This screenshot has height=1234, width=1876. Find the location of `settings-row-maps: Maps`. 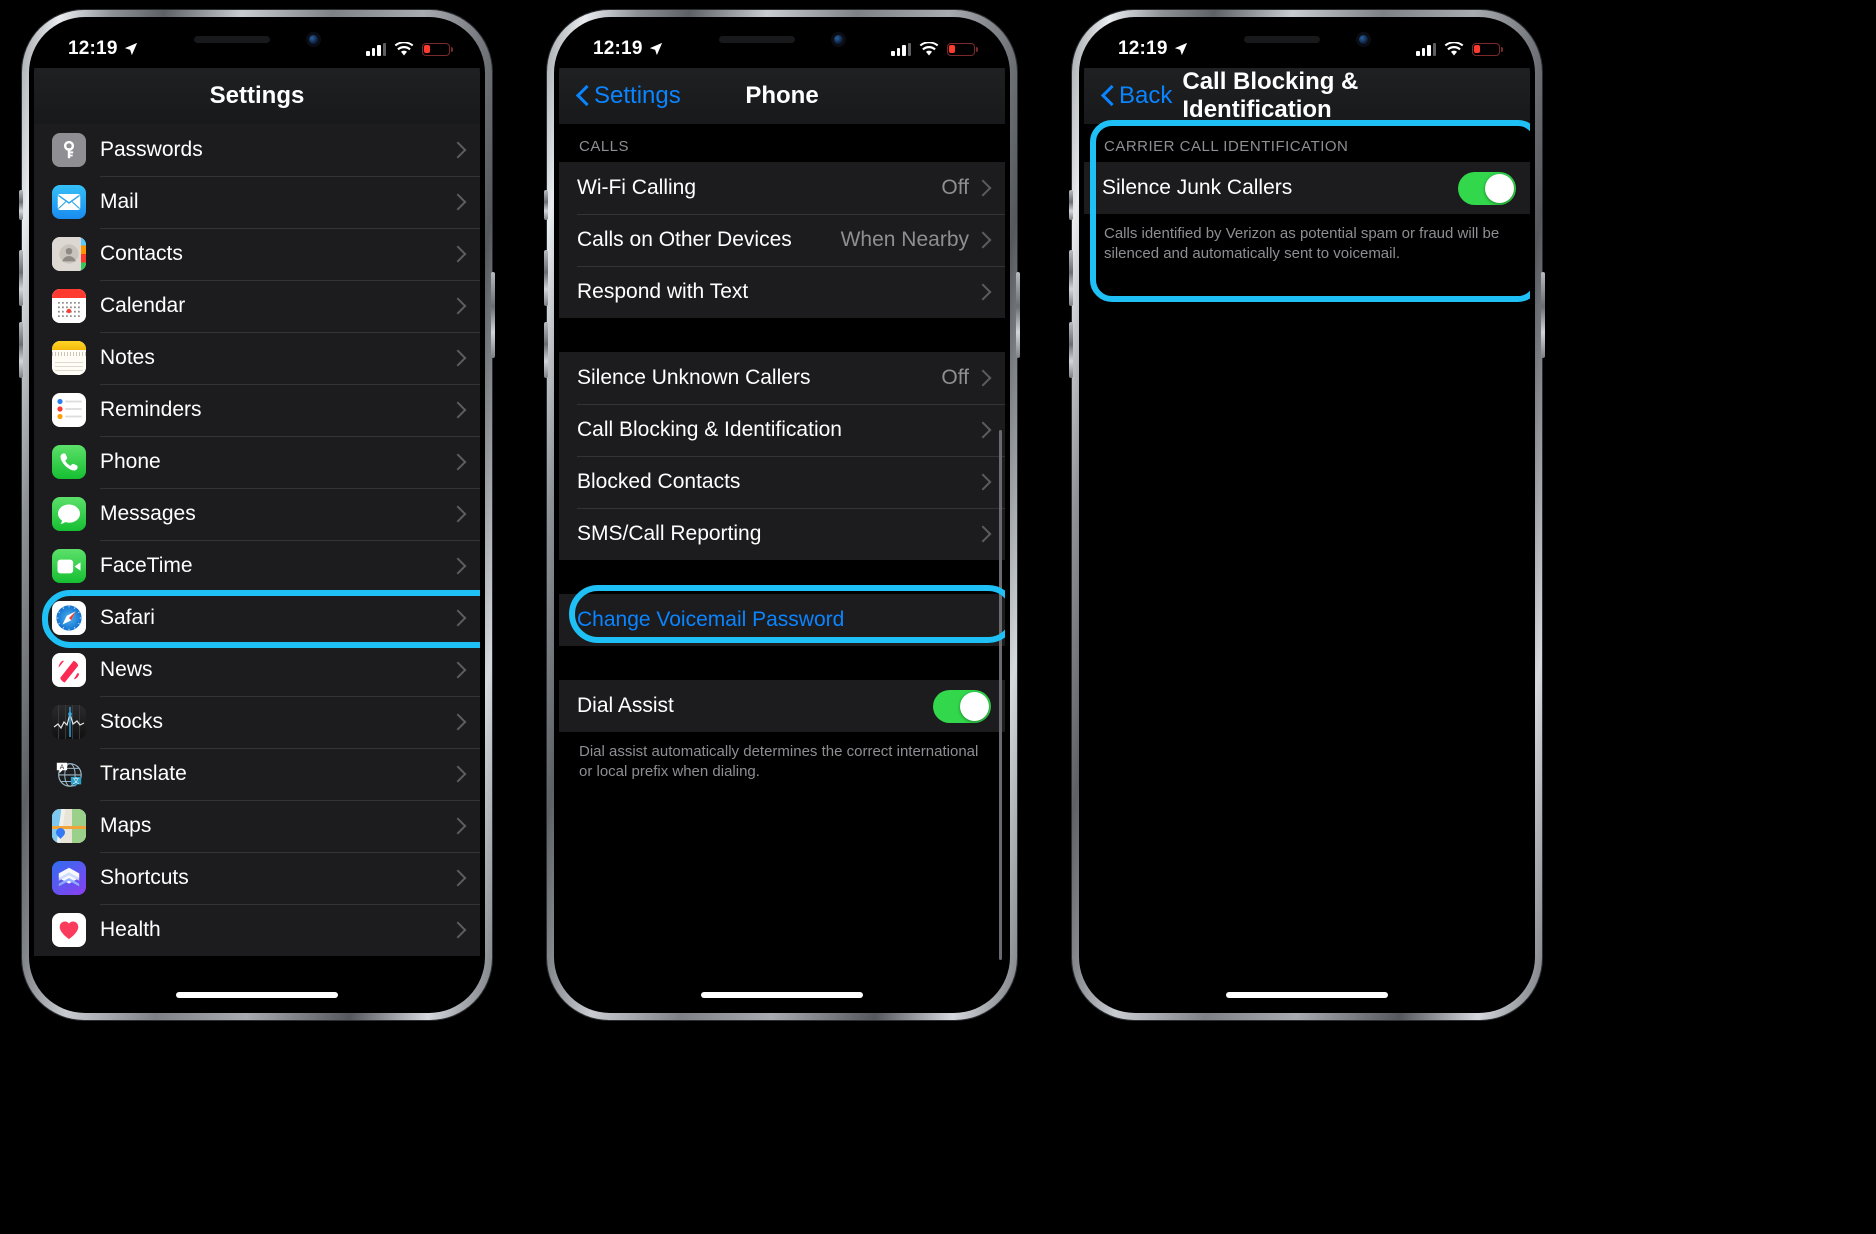

settings-row-maps: Maps is located at coordinates (257, 826).